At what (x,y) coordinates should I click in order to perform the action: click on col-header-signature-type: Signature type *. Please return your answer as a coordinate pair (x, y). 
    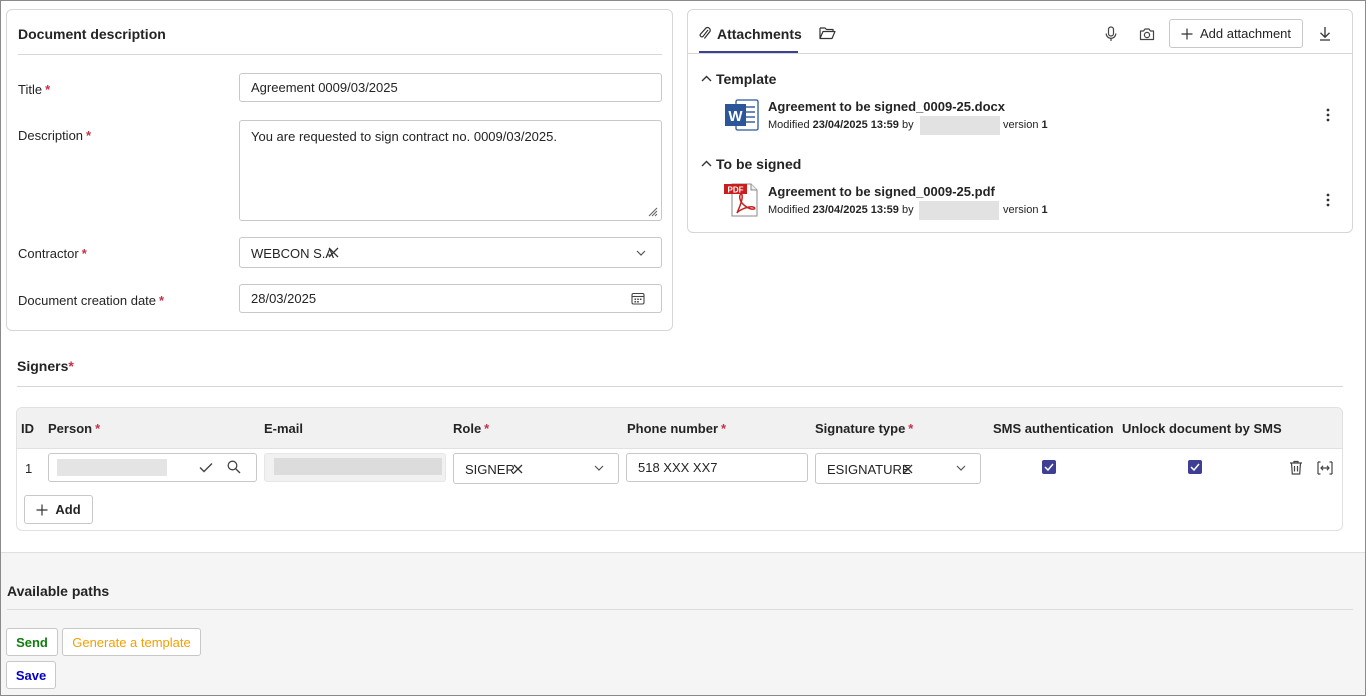
    Looking at the image, I should click on (864, 428).